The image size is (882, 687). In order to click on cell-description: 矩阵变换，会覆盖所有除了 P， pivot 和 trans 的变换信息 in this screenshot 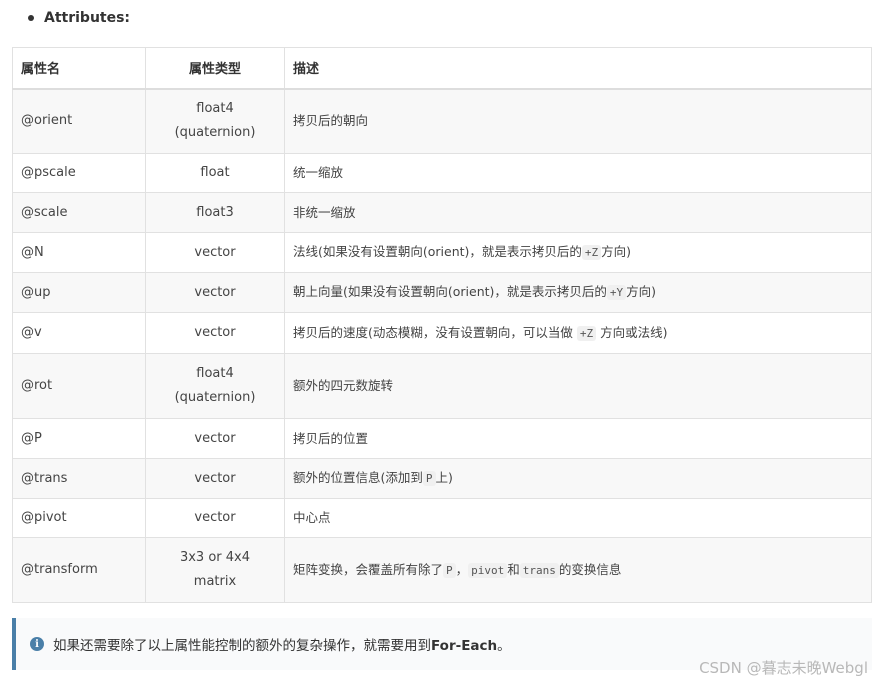, I will do `click(578, 570)`.